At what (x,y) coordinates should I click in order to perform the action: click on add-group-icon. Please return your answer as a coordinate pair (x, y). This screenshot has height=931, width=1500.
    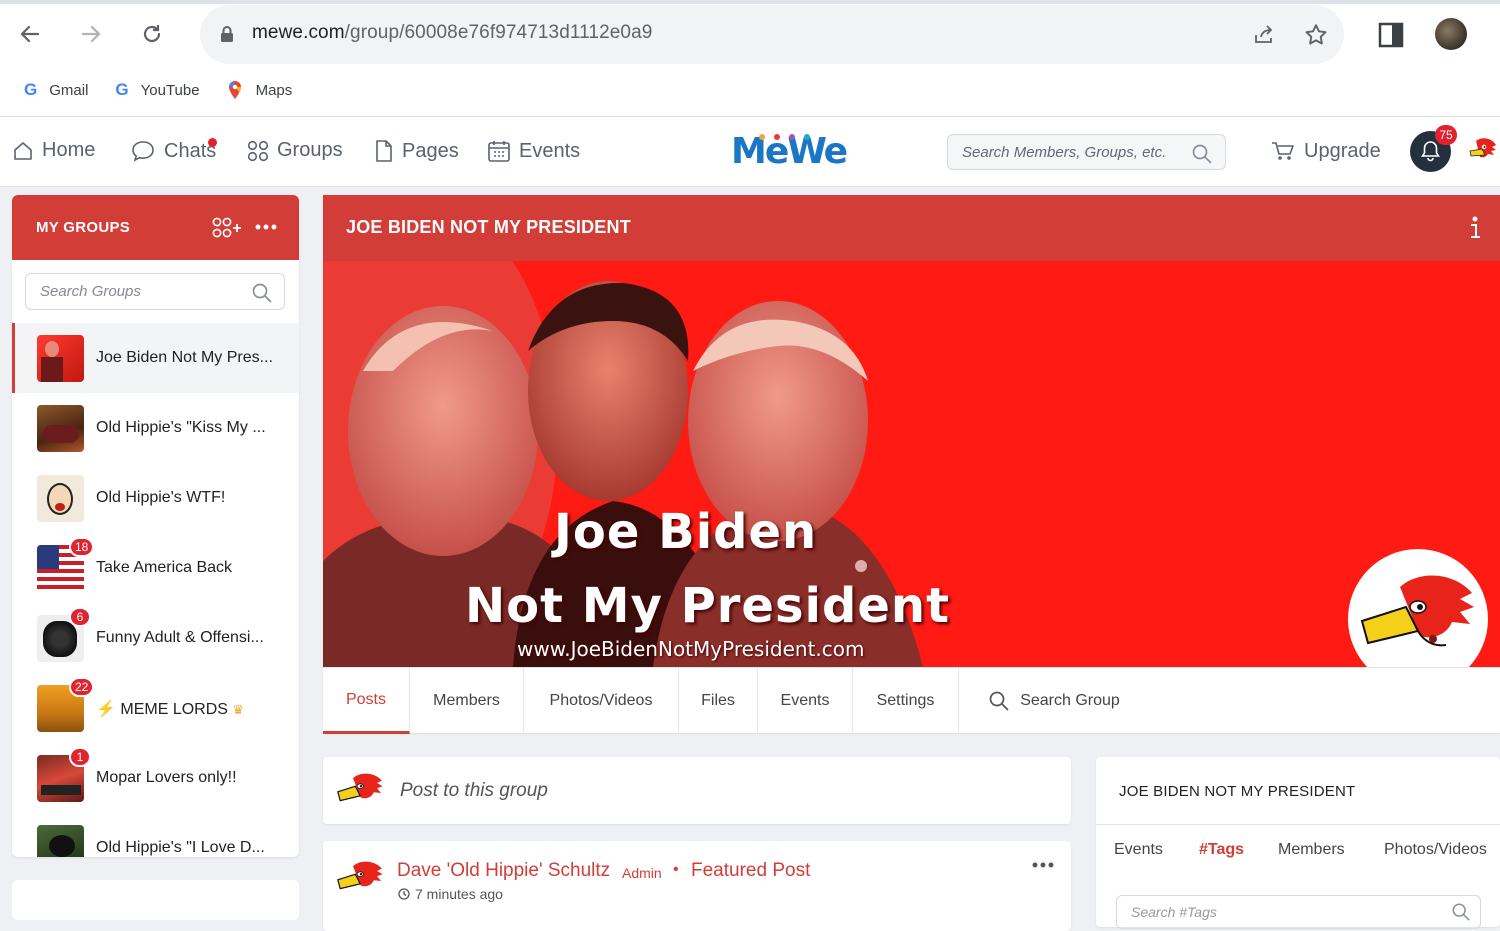
    Looking at the image, I should click on (227, 228).